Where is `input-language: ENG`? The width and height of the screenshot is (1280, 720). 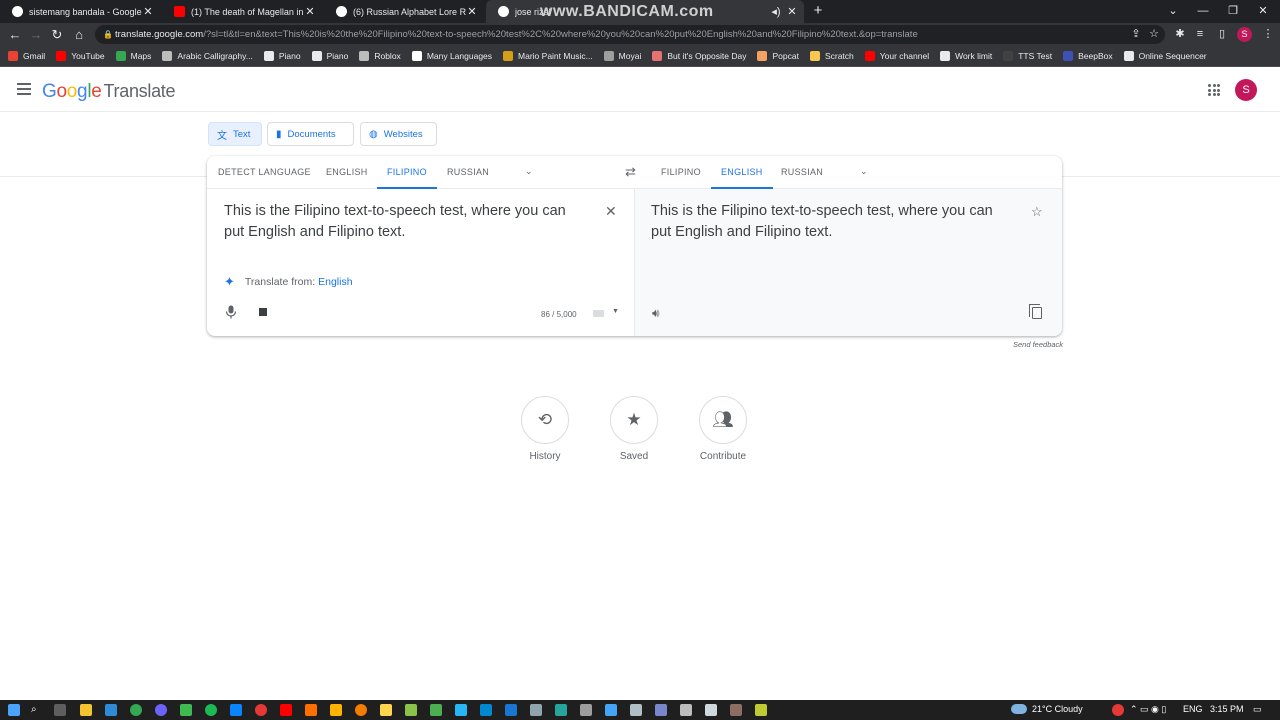 input-language: ENG is located at coordinates (1193, 709).